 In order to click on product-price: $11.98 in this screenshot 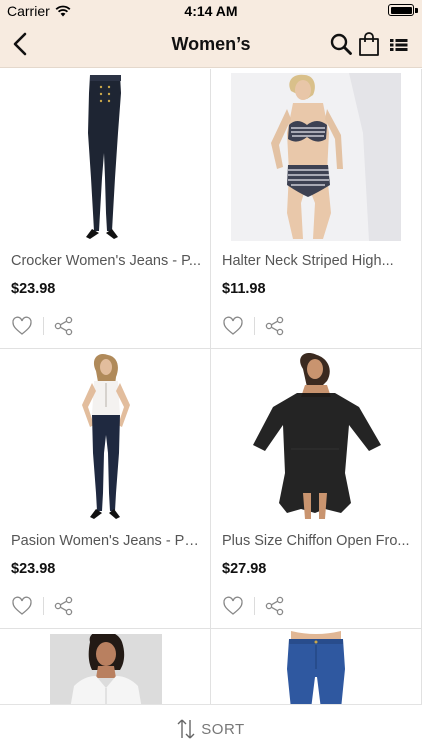, I will do `click(244, 289)`.